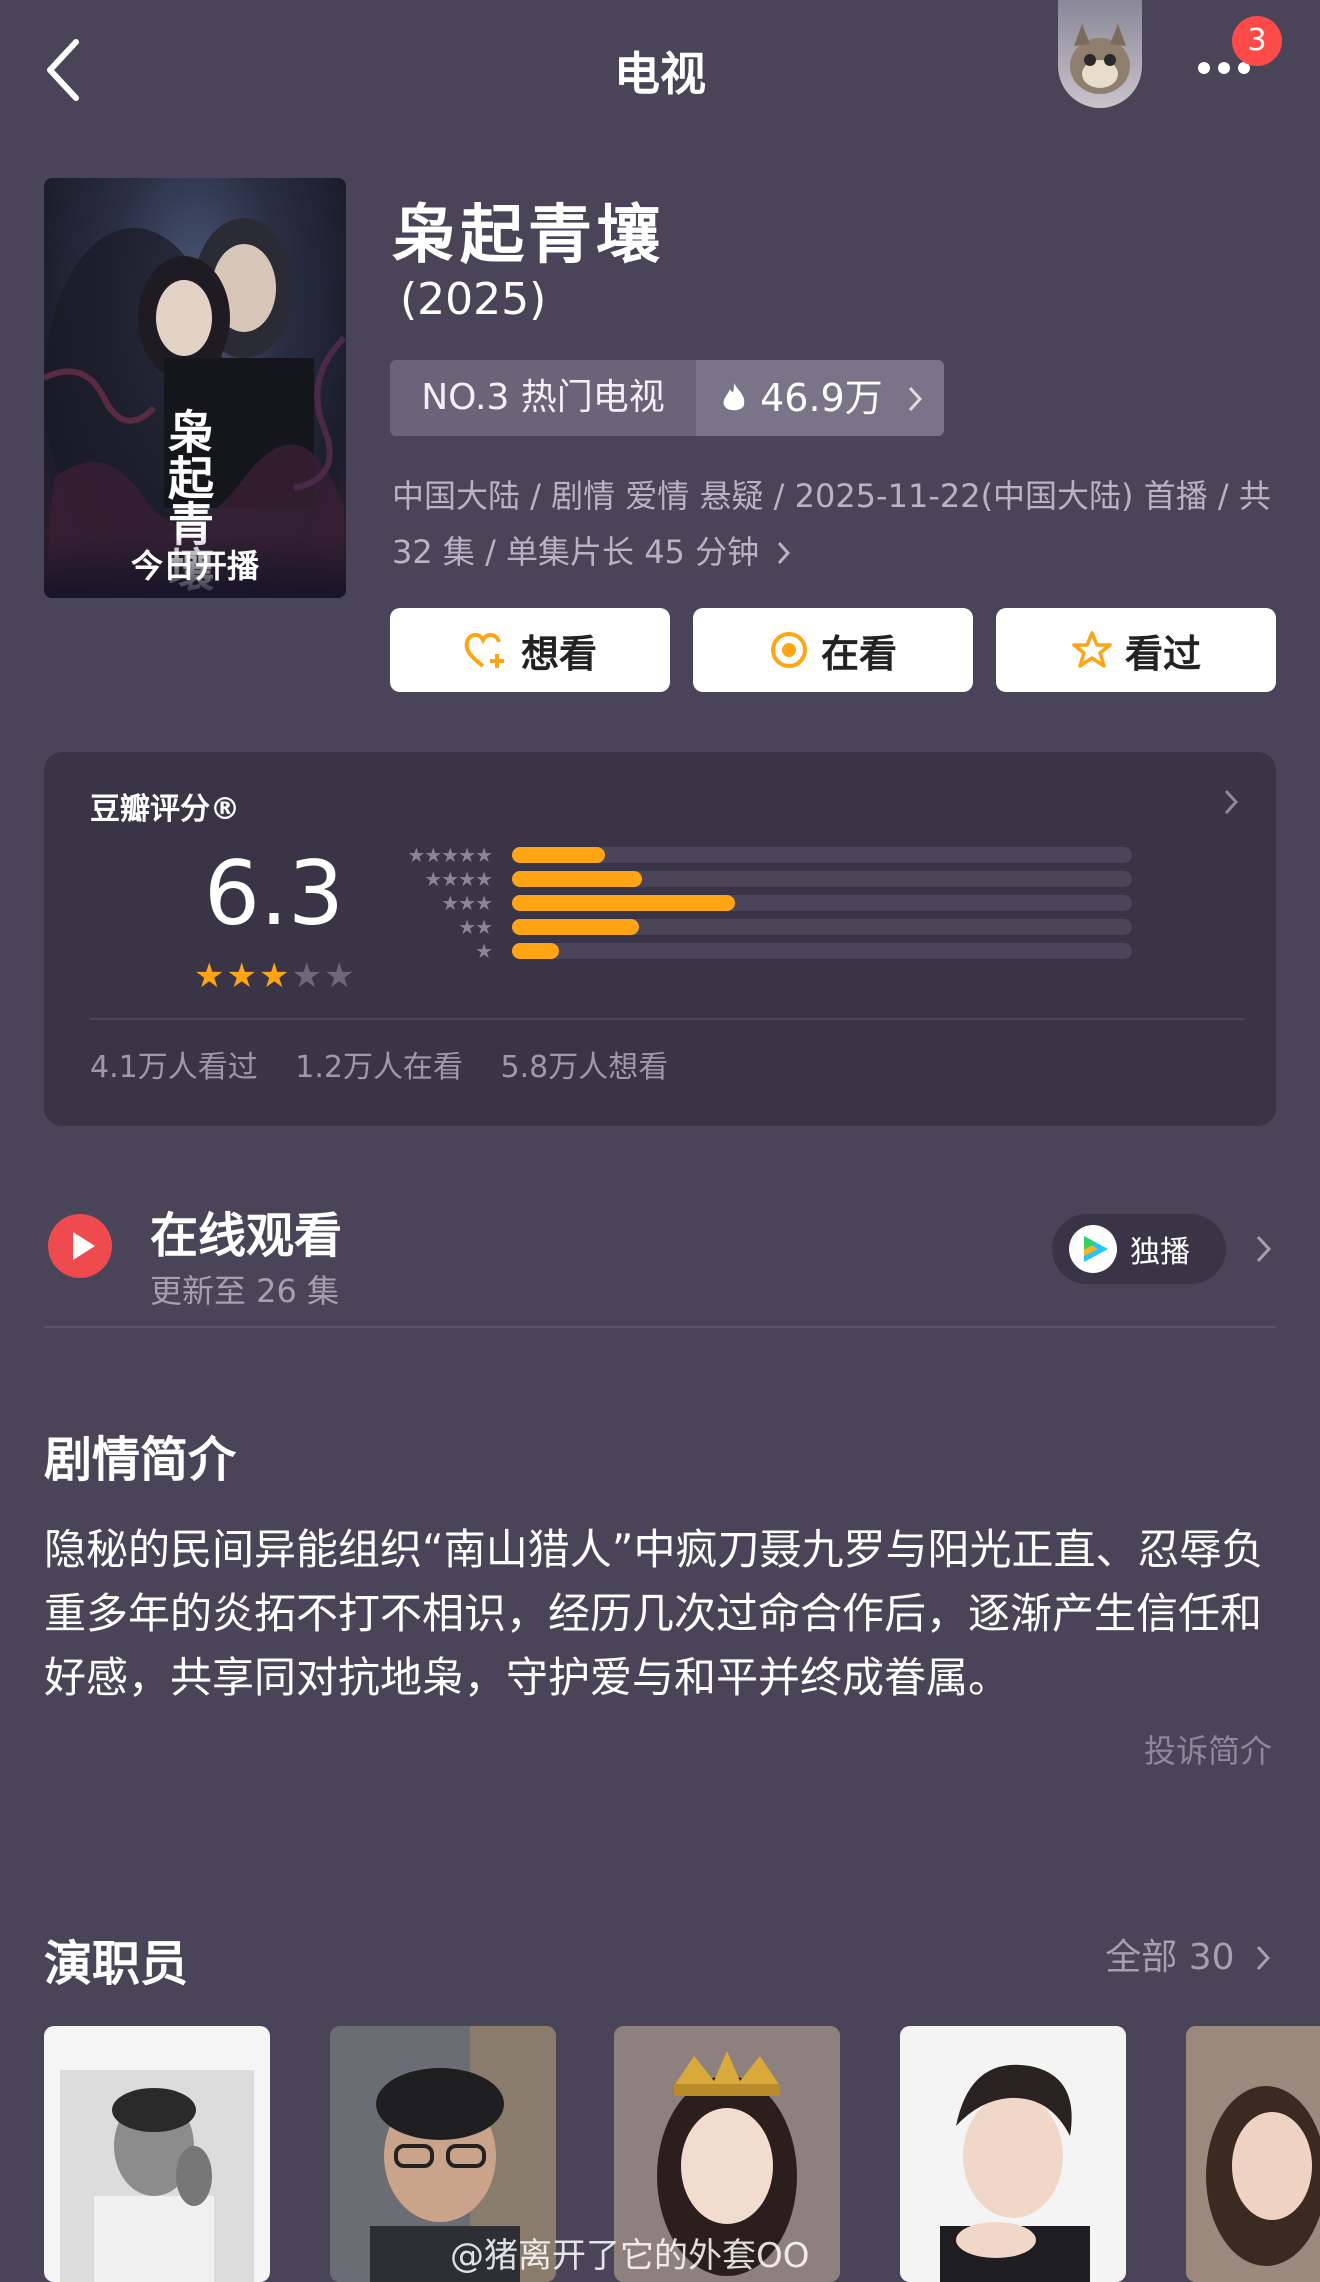  What do you see at coordinates (467, 903) in the screenshot?
I see `histogram-star-label: ★★★` at bounding box center [467, 903].